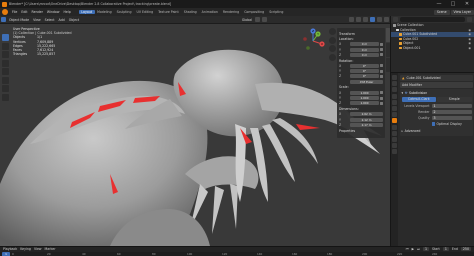 The image size is (474, 256). I want to click on mode-dropdown: Object Mode, so click(19, 20).